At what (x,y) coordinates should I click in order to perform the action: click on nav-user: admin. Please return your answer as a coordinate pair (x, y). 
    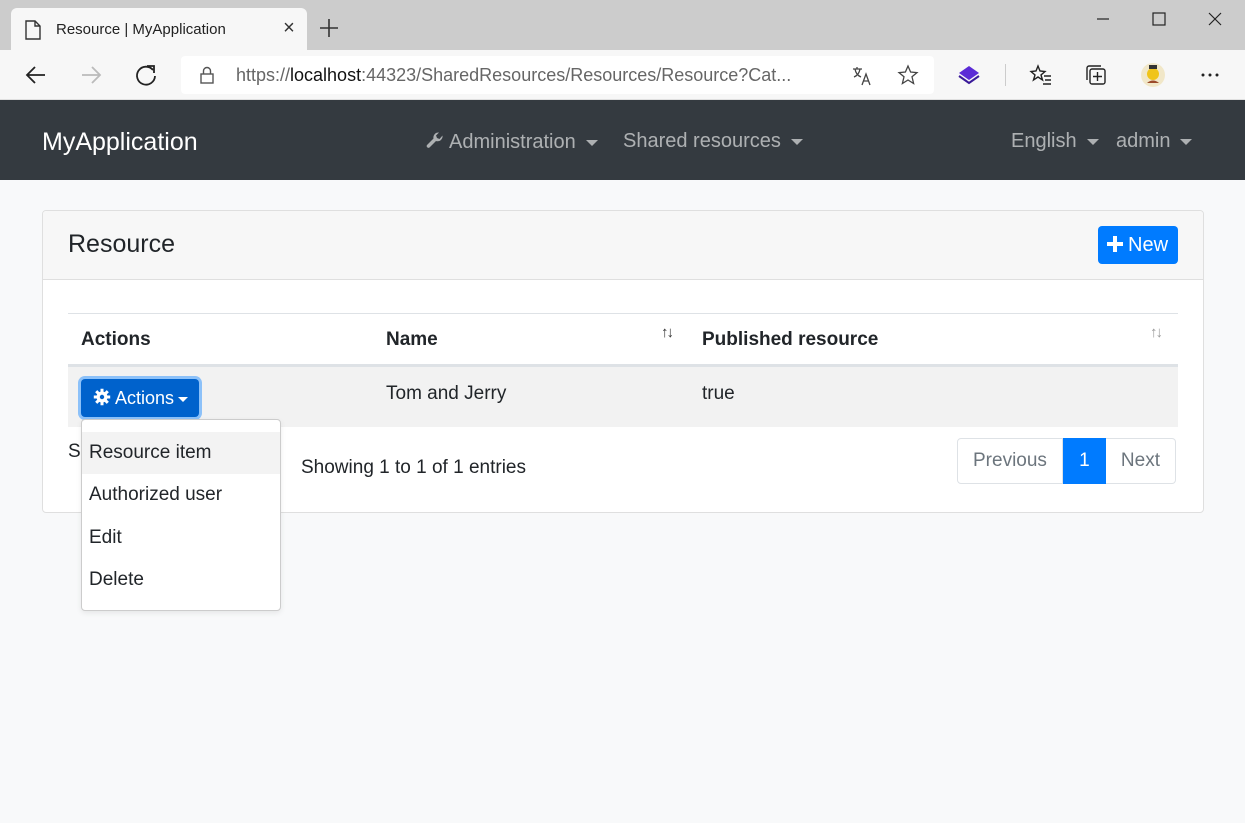
    Looking at the image, I should click on (1154, 141).